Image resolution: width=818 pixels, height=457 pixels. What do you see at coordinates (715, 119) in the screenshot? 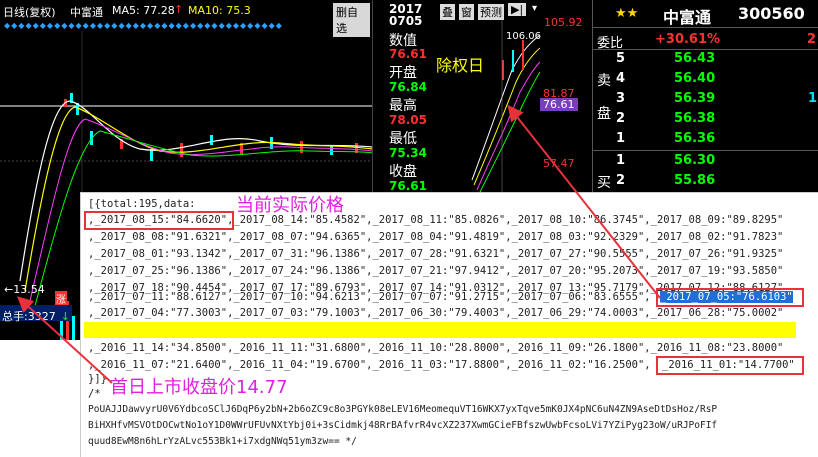
I see `ask-row-2: 2 56.38` at bounding box center [715, 119].